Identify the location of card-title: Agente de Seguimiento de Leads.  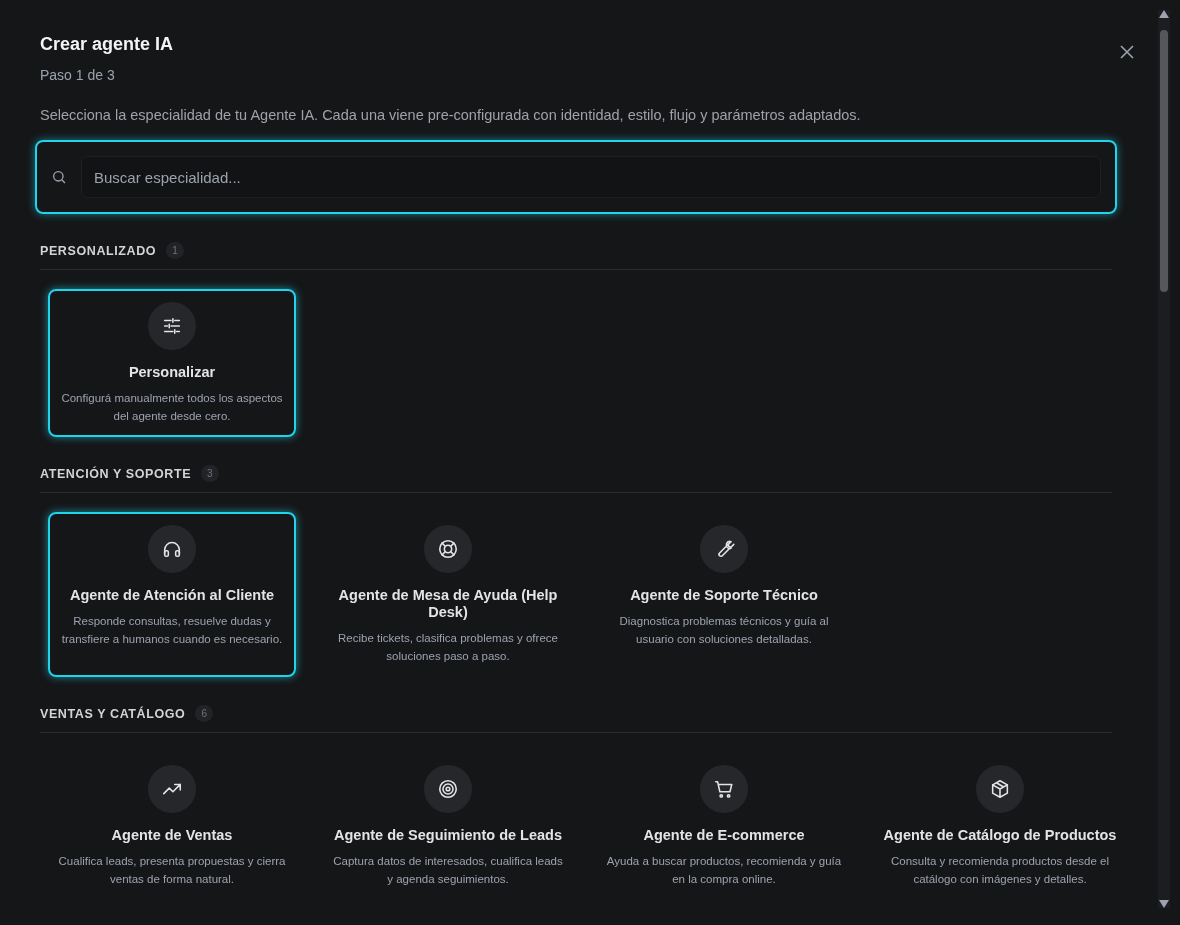
(448, 835).